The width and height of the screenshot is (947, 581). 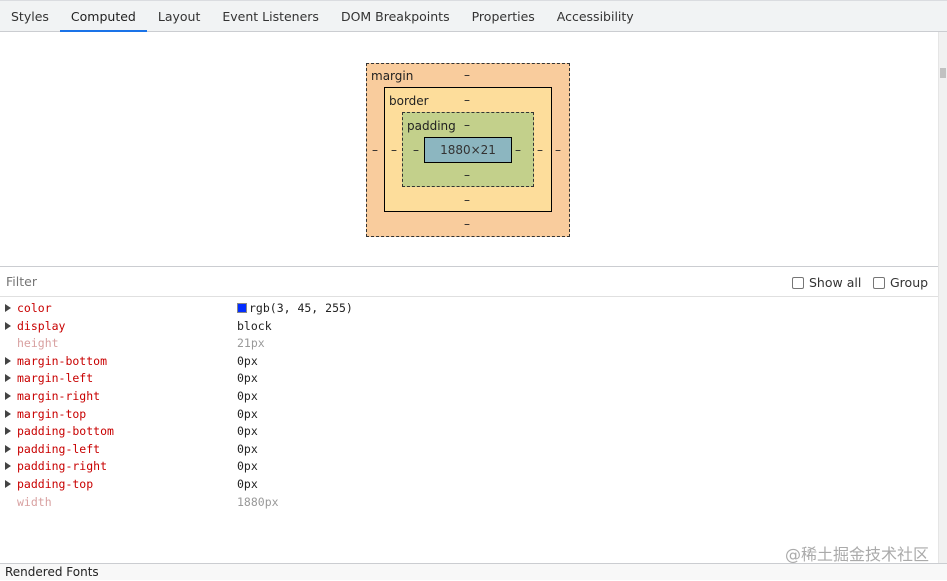 I want to click on property-name: margin-top, so click(x=52, y=413).